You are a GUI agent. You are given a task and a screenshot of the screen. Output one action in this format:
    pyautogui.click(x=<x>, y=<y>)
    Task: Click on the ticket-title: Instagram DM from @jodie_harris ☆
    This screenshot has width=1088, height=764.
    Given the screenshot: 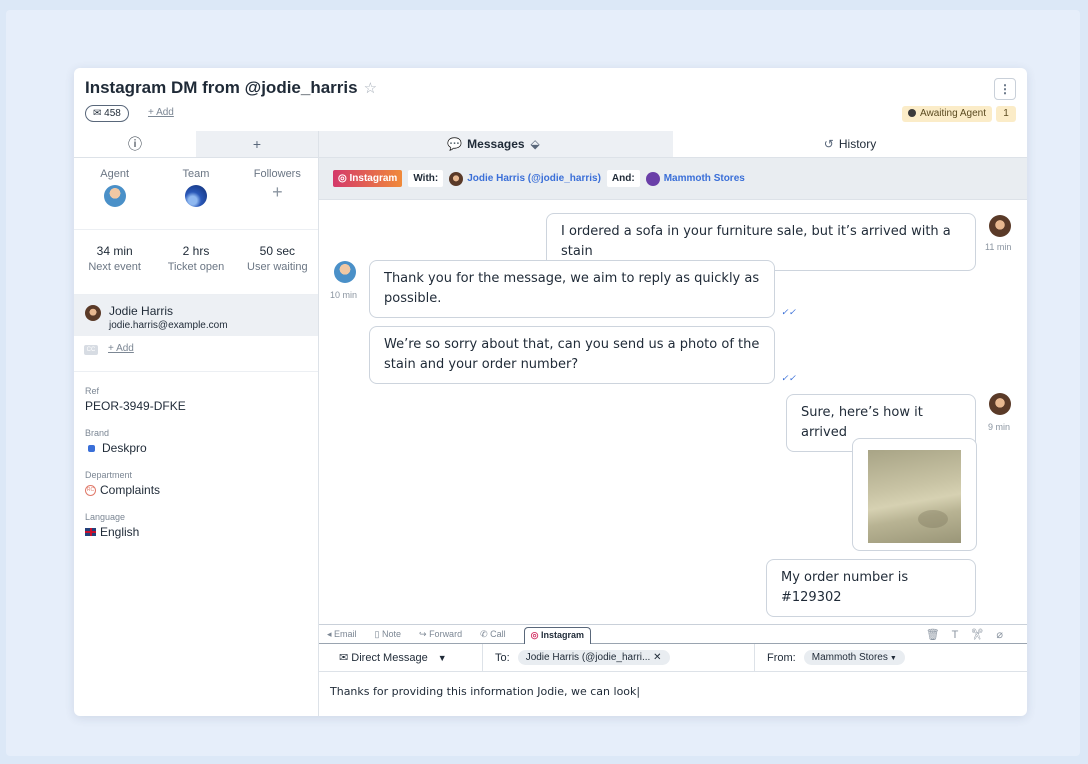 What is the action you would take?
    pyautogui.click(x=231, y=88)
    